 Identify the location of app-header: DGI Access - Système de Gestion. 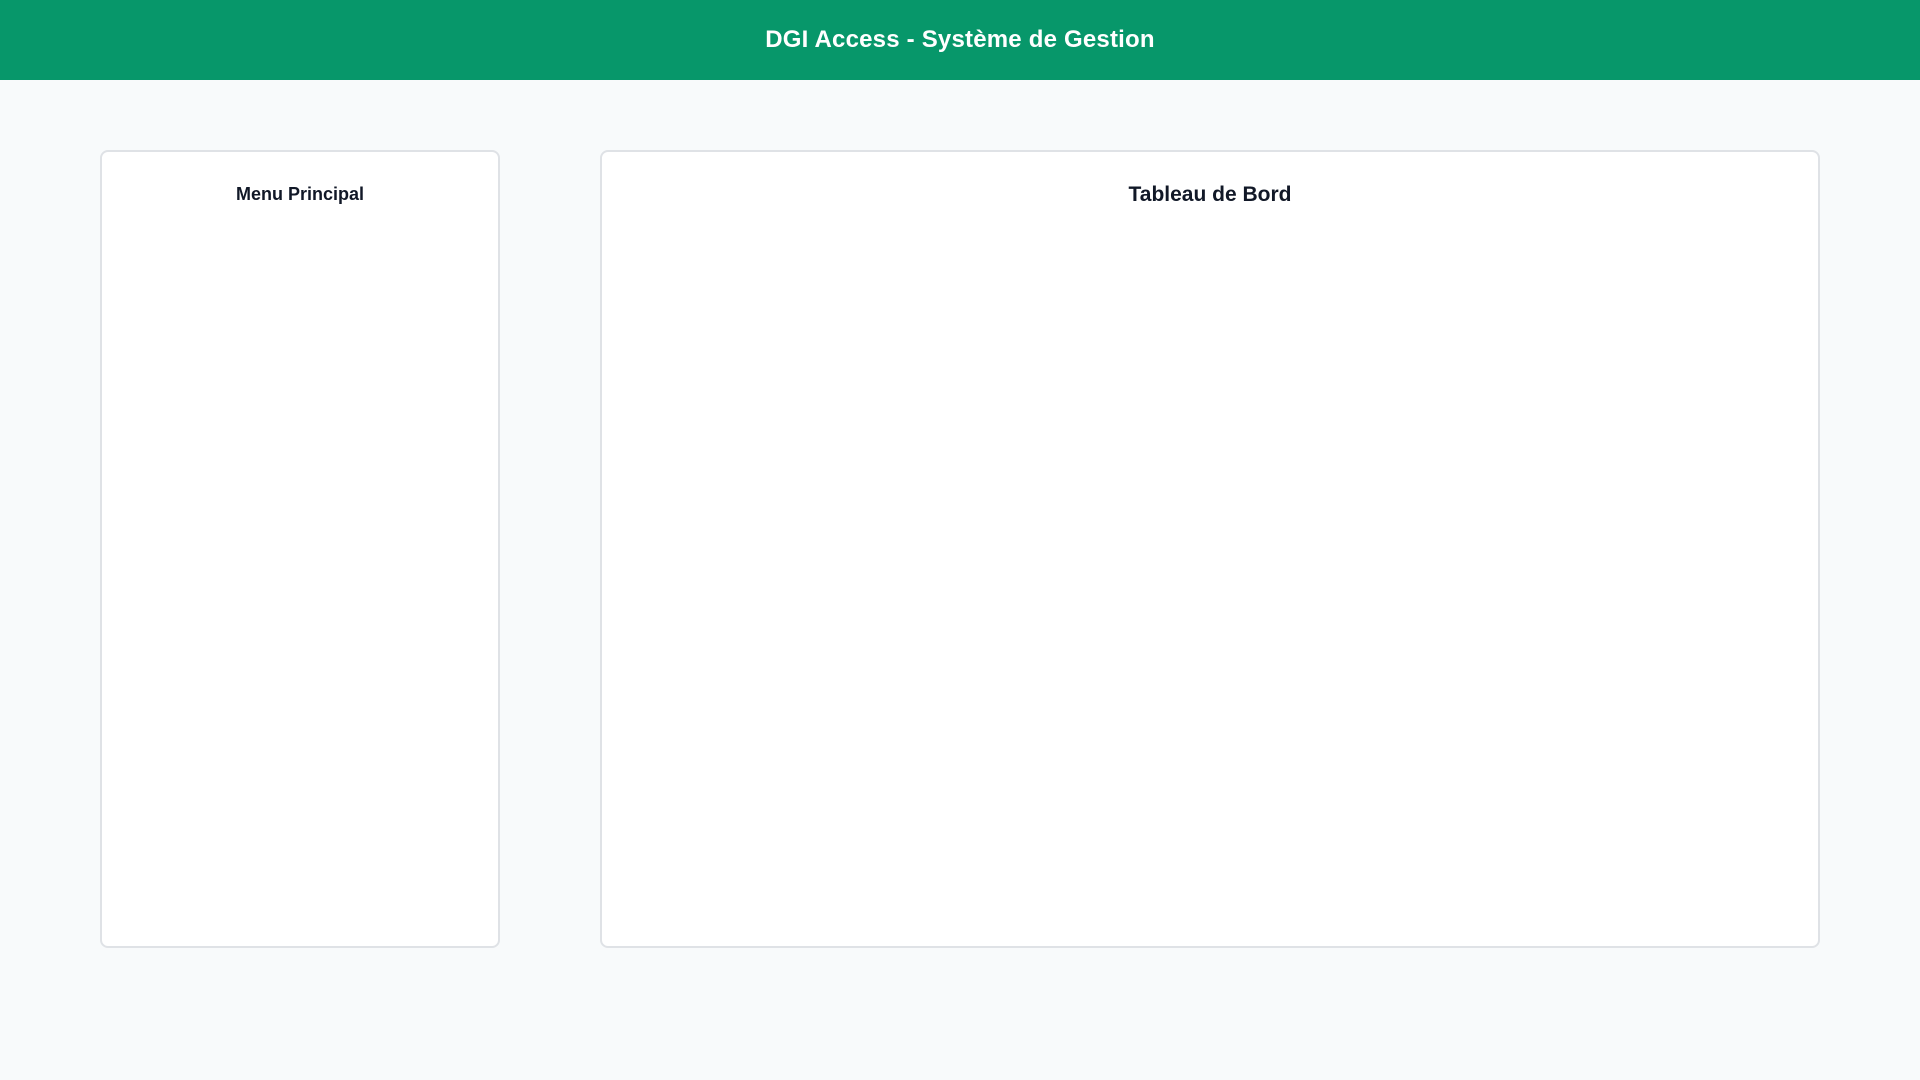
(960, 40).